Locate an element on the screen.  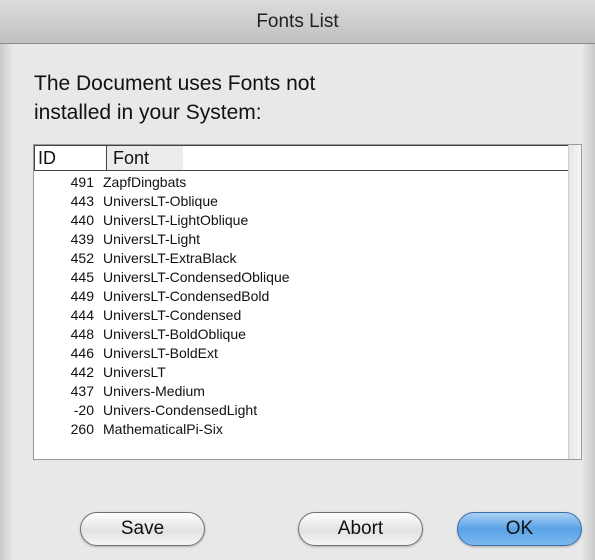
row-id: 491 is located at coordinates (82, 182).